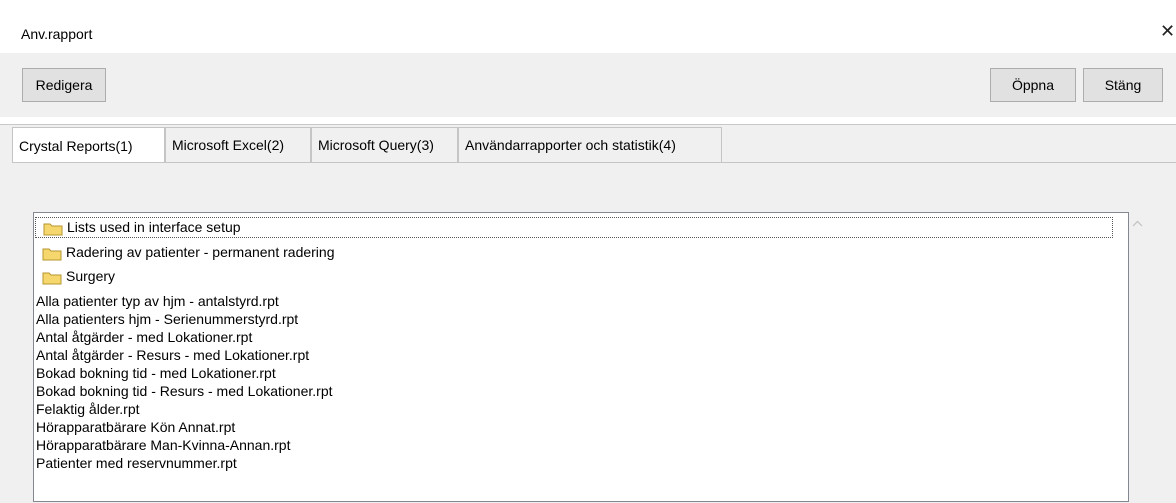  Describe the element at coordinates (574, 337) in the screenshot. I see `list-item-file: Antal åtgärder - med Lokationer.rpt` at that location.